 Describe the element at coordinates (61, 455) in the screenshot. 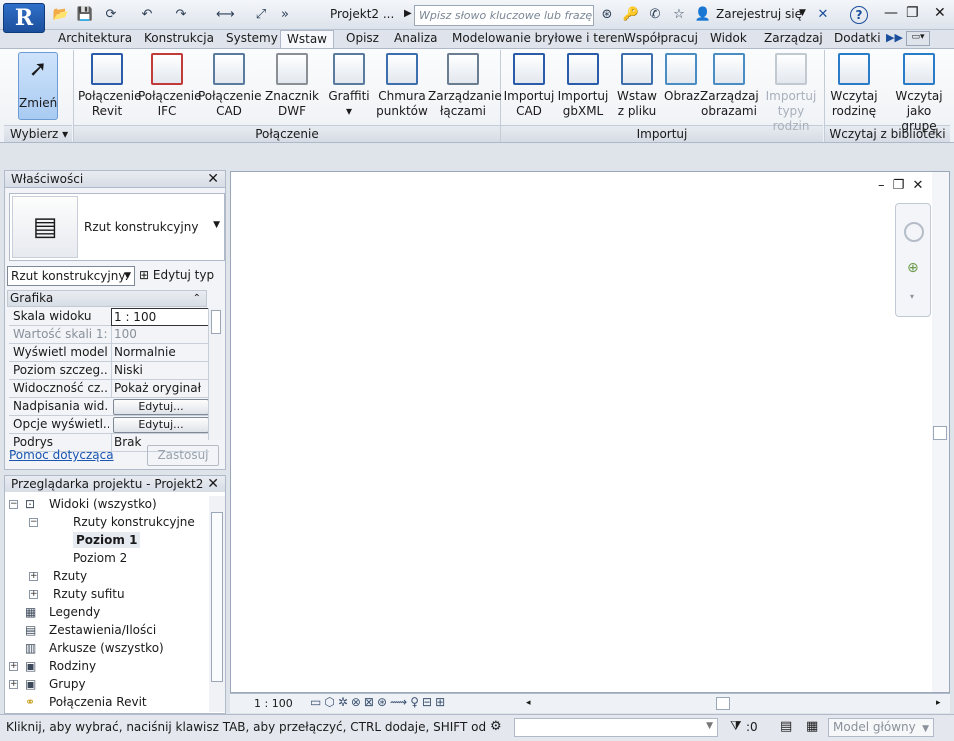

I see `properties-help-link: Pomoc dotycząca` at that location.